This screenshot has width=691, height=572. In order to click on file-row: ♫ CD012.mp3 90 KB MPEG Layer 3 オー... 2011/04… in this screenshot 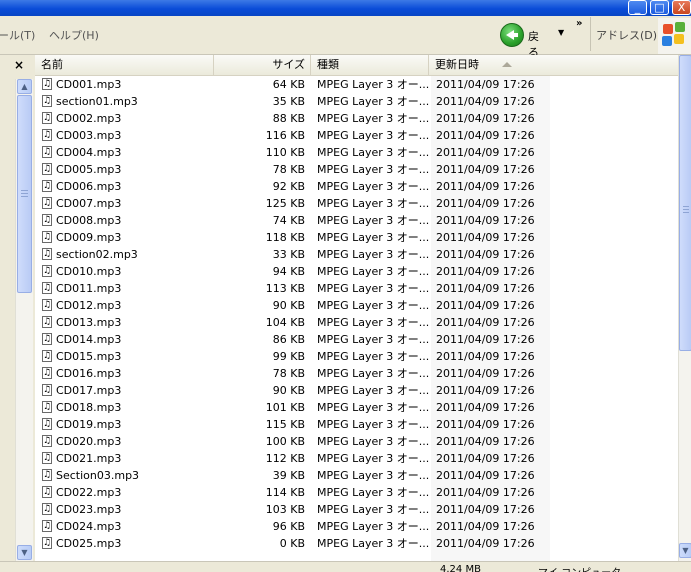, I will do `click(295, 305)`.